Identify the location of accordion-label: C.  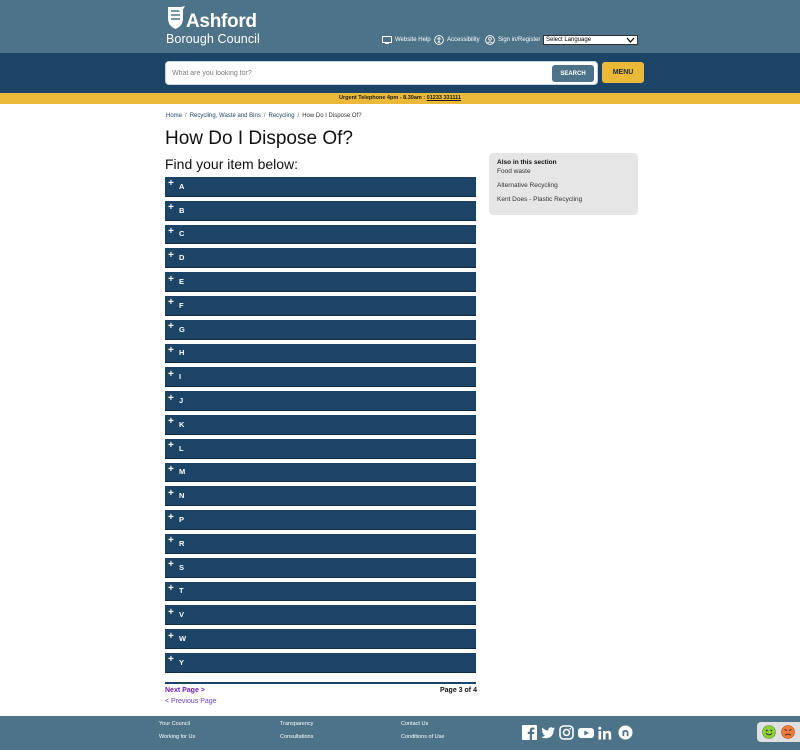
(182, 234).